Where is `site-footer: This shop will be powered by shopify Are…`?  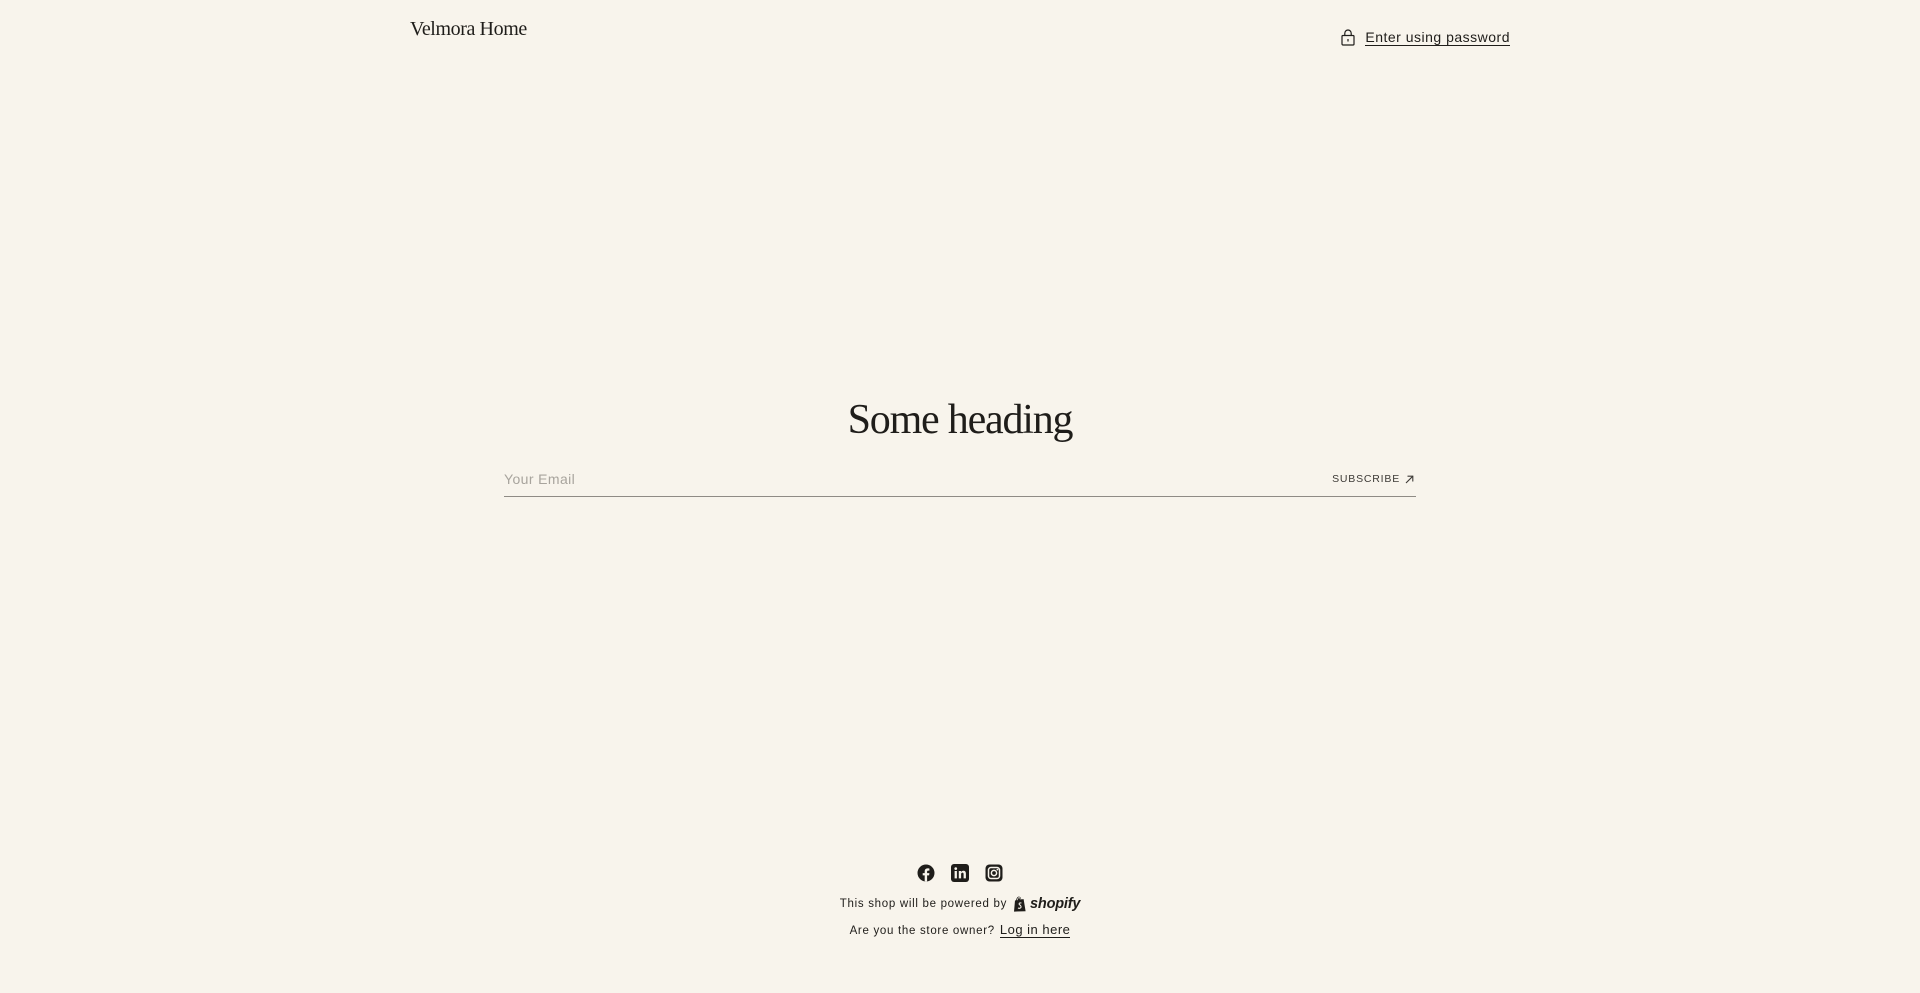 site-footer: This shop will be powered by shopify Are… is located at coordinates (960, 901).